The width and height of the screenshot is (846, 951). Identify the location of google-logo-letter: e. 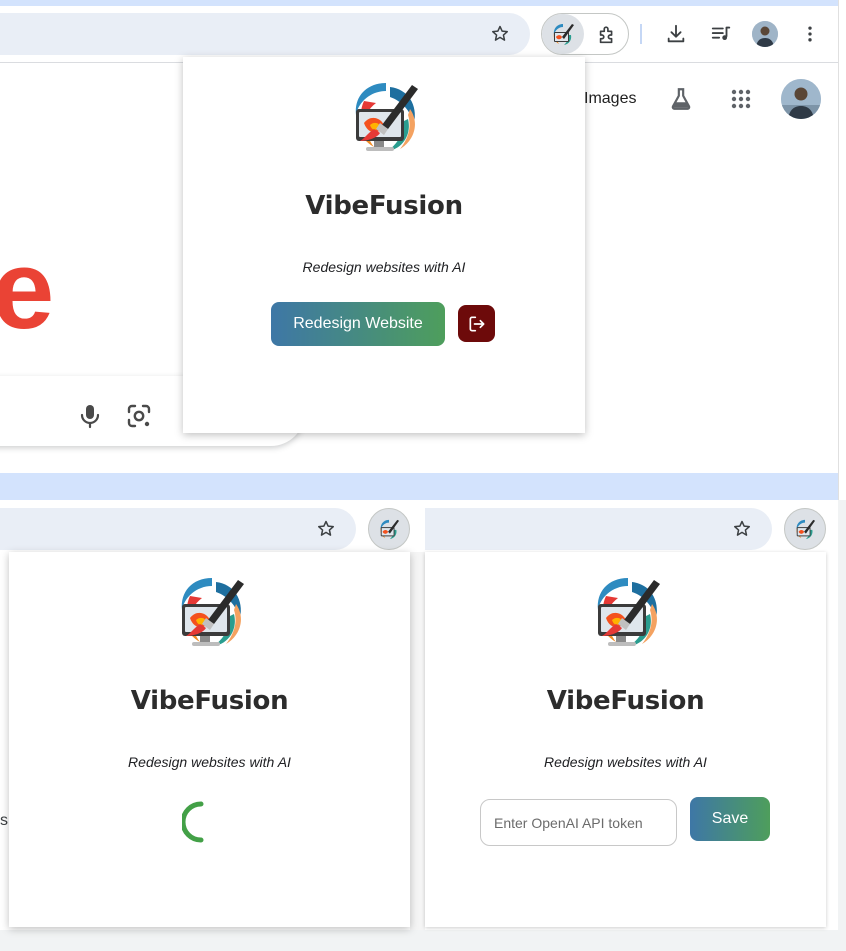
(27, 289).